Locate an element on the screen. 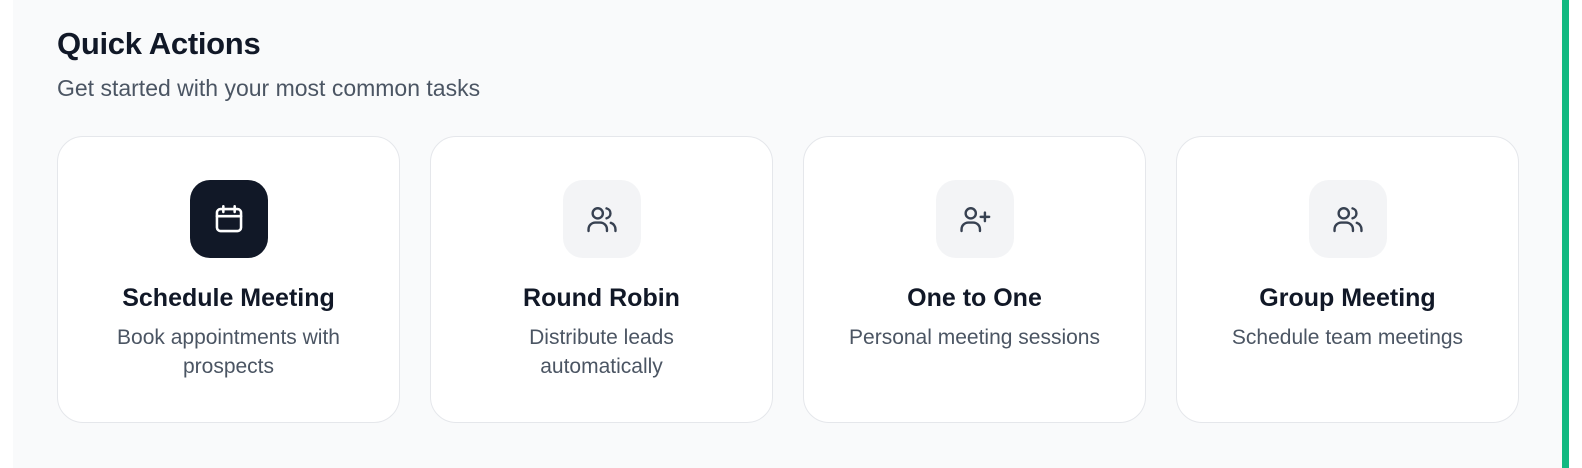 This screenshot has width=1582, height=468. card-description: Distribute leads automatically is located at coordinates (601, 352).